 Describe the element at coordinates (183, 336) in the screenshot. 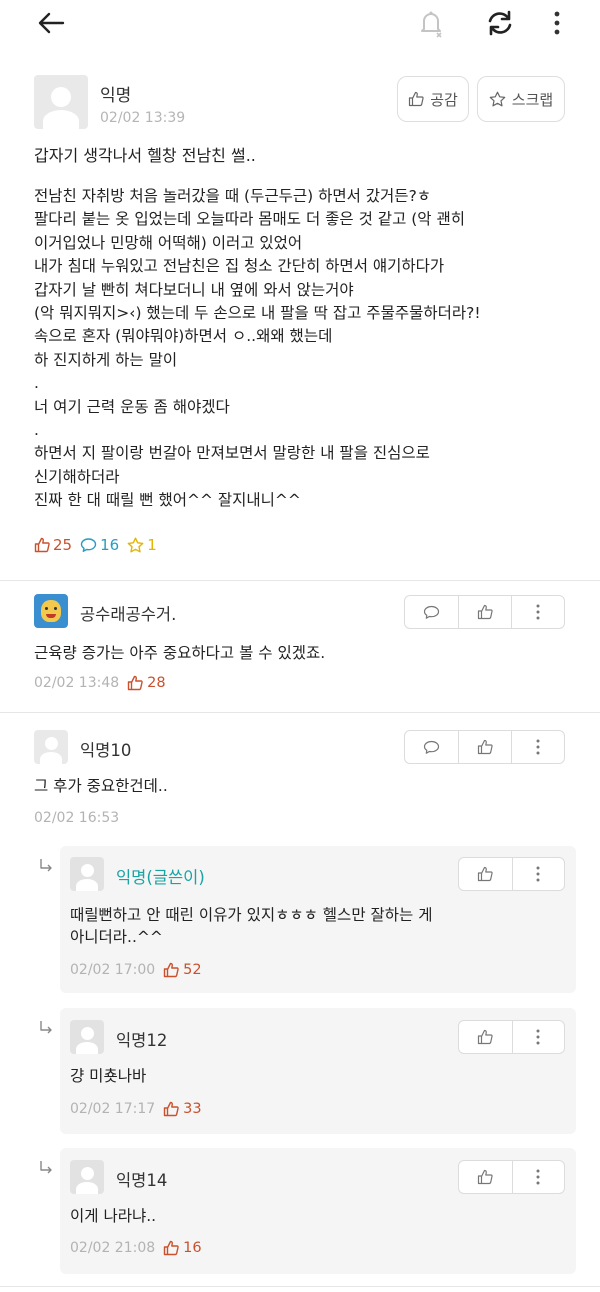

I see `post-body-line: 속으로 혼자 (뭐야뭐야)하면서 ㅇ..왜왜 했는데` at that location.